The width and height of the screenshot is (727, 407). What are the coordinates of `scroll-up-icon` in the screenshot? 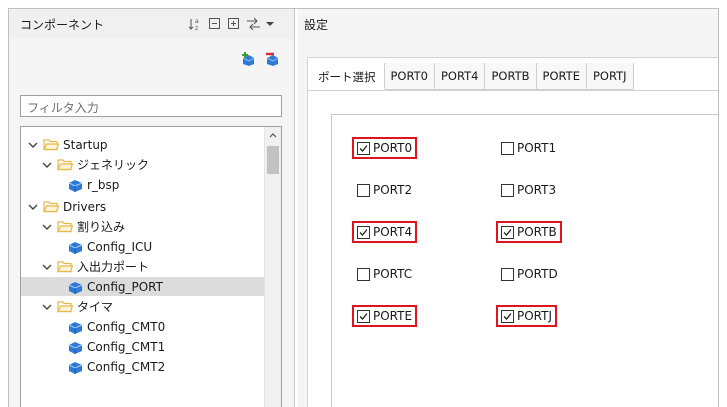 It's located at (273, 135).